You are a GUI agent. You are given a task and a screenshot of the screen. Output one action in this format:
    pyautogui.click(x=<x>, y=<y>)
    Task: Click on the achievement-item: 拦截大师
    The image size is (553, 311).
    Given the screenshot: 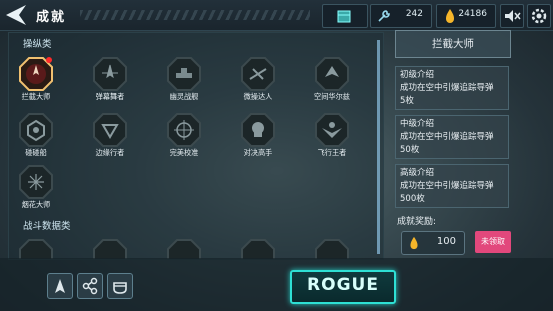 What is the action you would take?
    pyautogui.click(x=36, y=79)
    